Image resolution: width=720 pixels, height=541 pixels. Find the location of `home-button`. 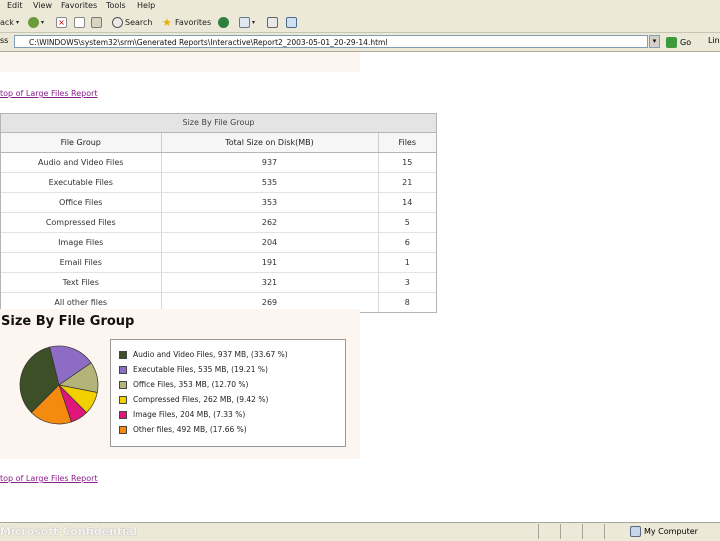

home-button is located at coordinates (96, 22).